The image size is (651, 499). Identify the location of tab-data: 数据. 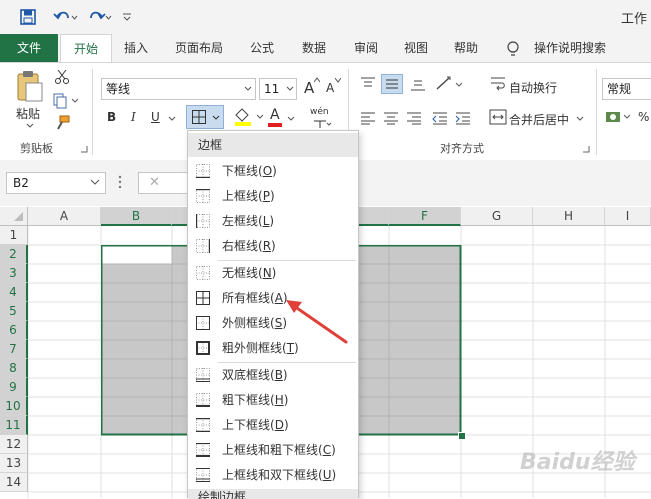
(314, 48).